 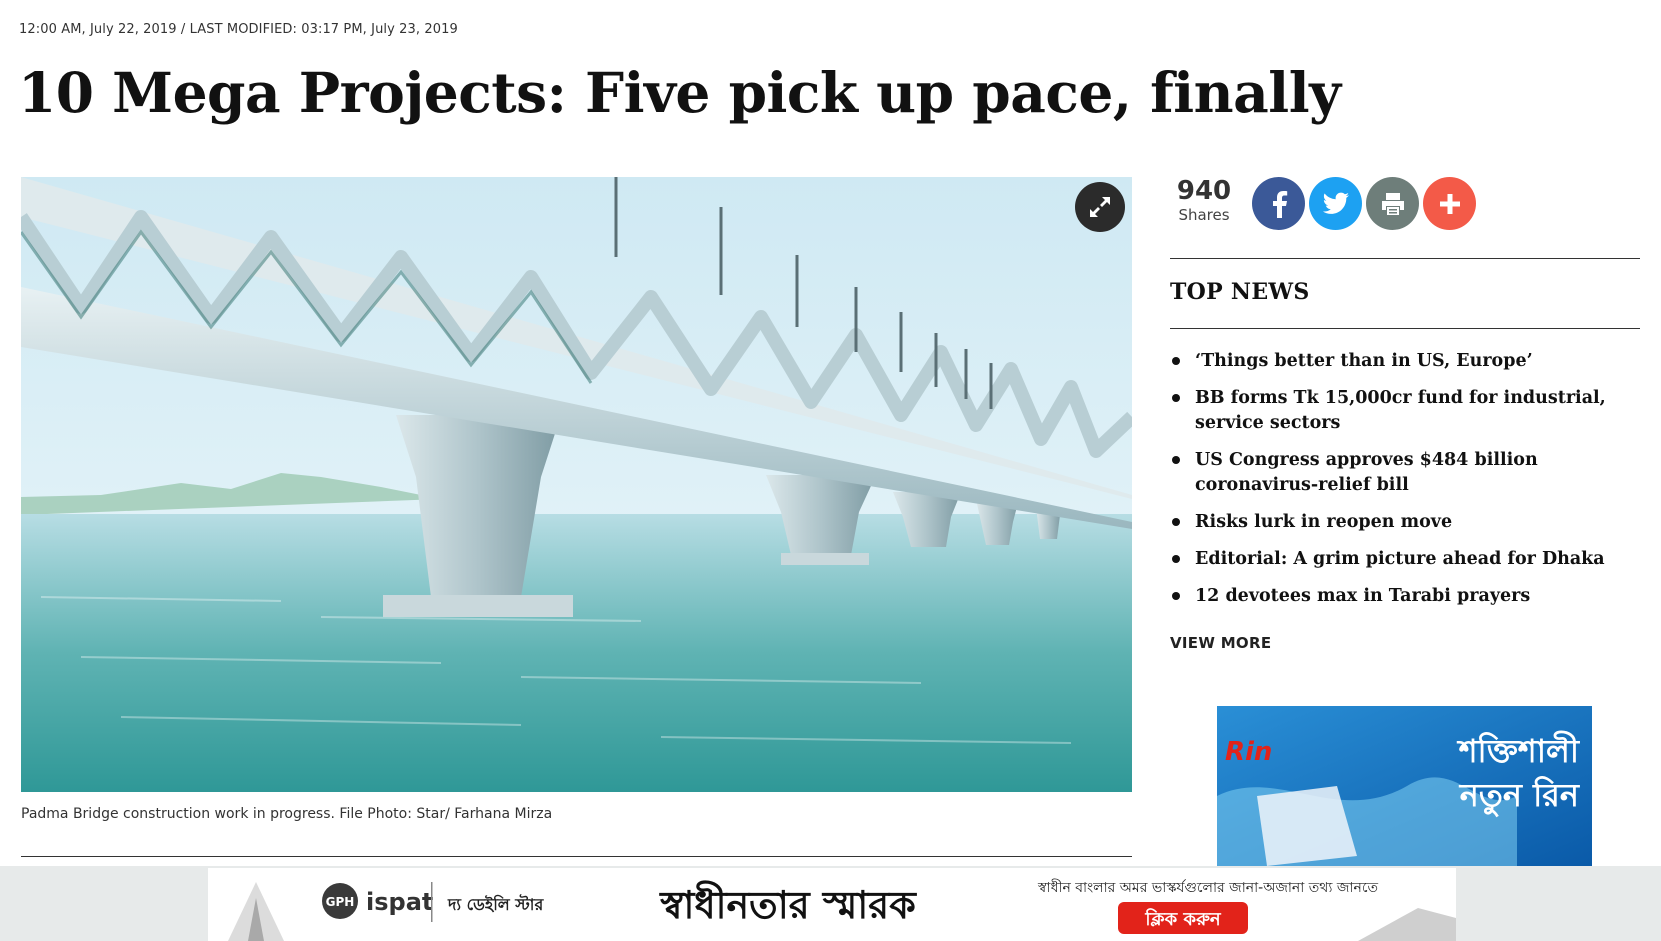 I want to click on top-news-heading: TOP NEWS, so click(x=1240, y=292).